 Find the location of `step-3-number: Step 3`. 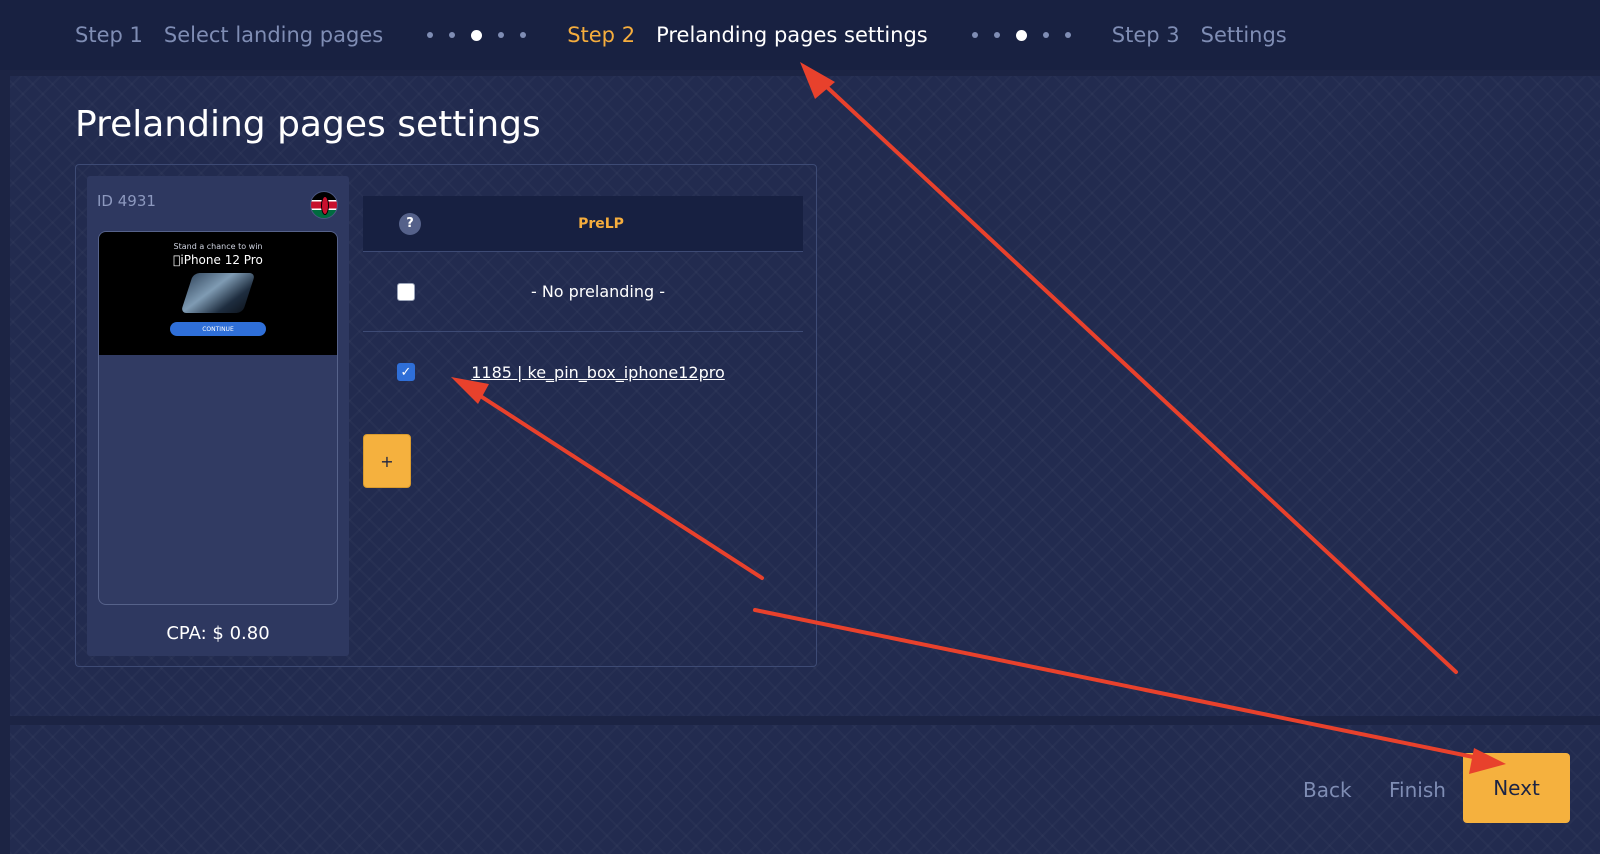

step-3-number: Step 3 is located at coordinates (1145, 35).